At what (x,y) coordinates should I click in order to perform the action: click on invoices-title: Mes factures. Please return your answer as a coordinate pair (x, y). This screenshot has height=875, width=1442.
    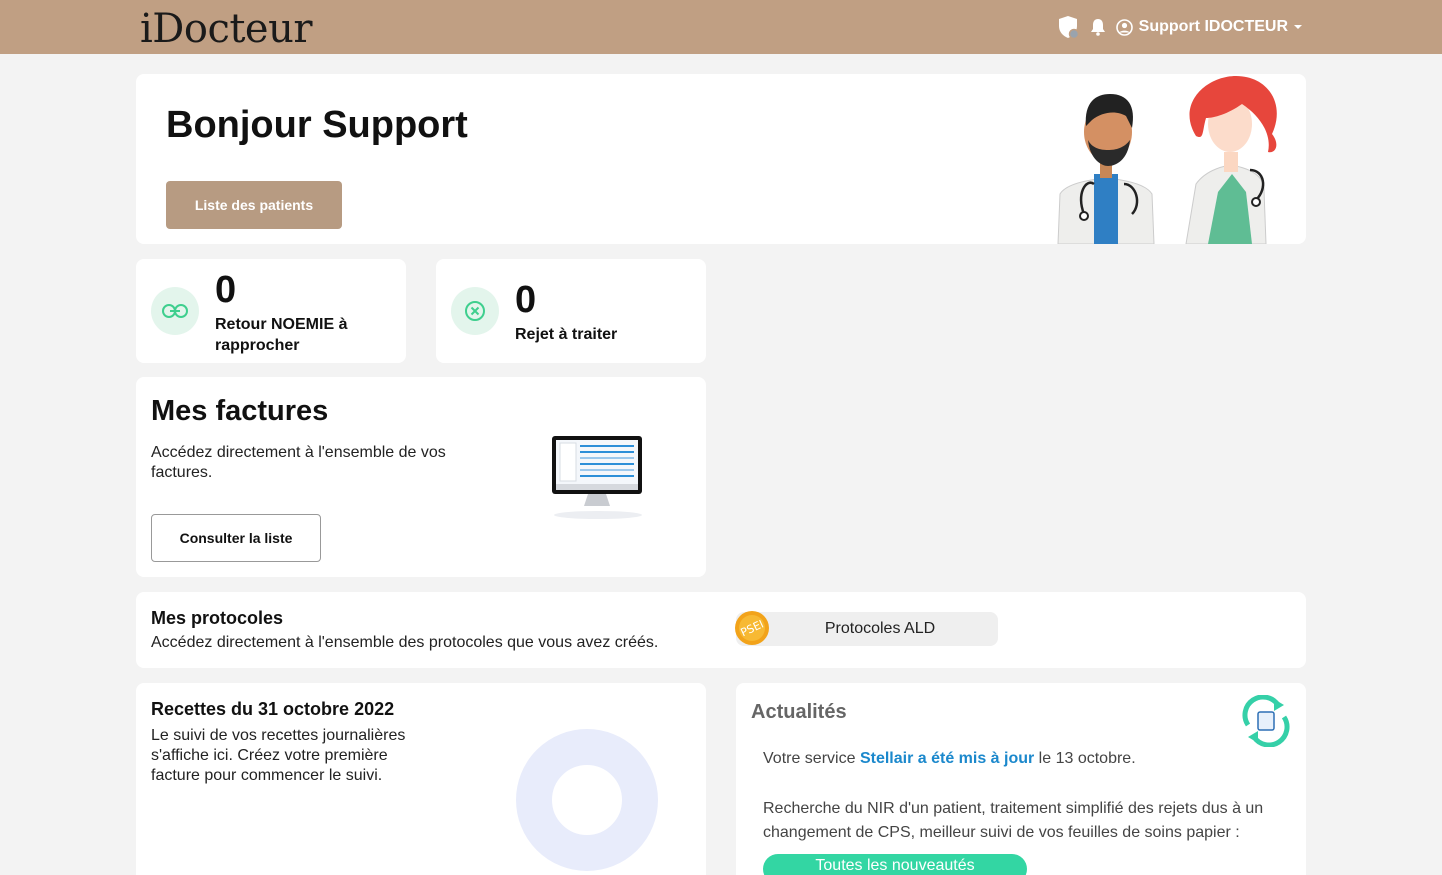
    Looking at the image, I should click on (240, 411).